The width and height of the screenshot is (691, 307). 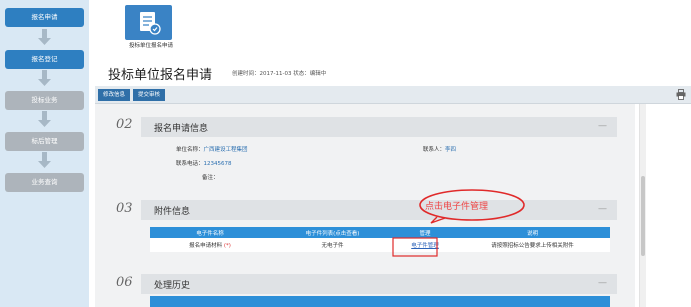 I want to click on unit-name-row: 单位名称：广西建设工程集团, so click(x=212, y=149).